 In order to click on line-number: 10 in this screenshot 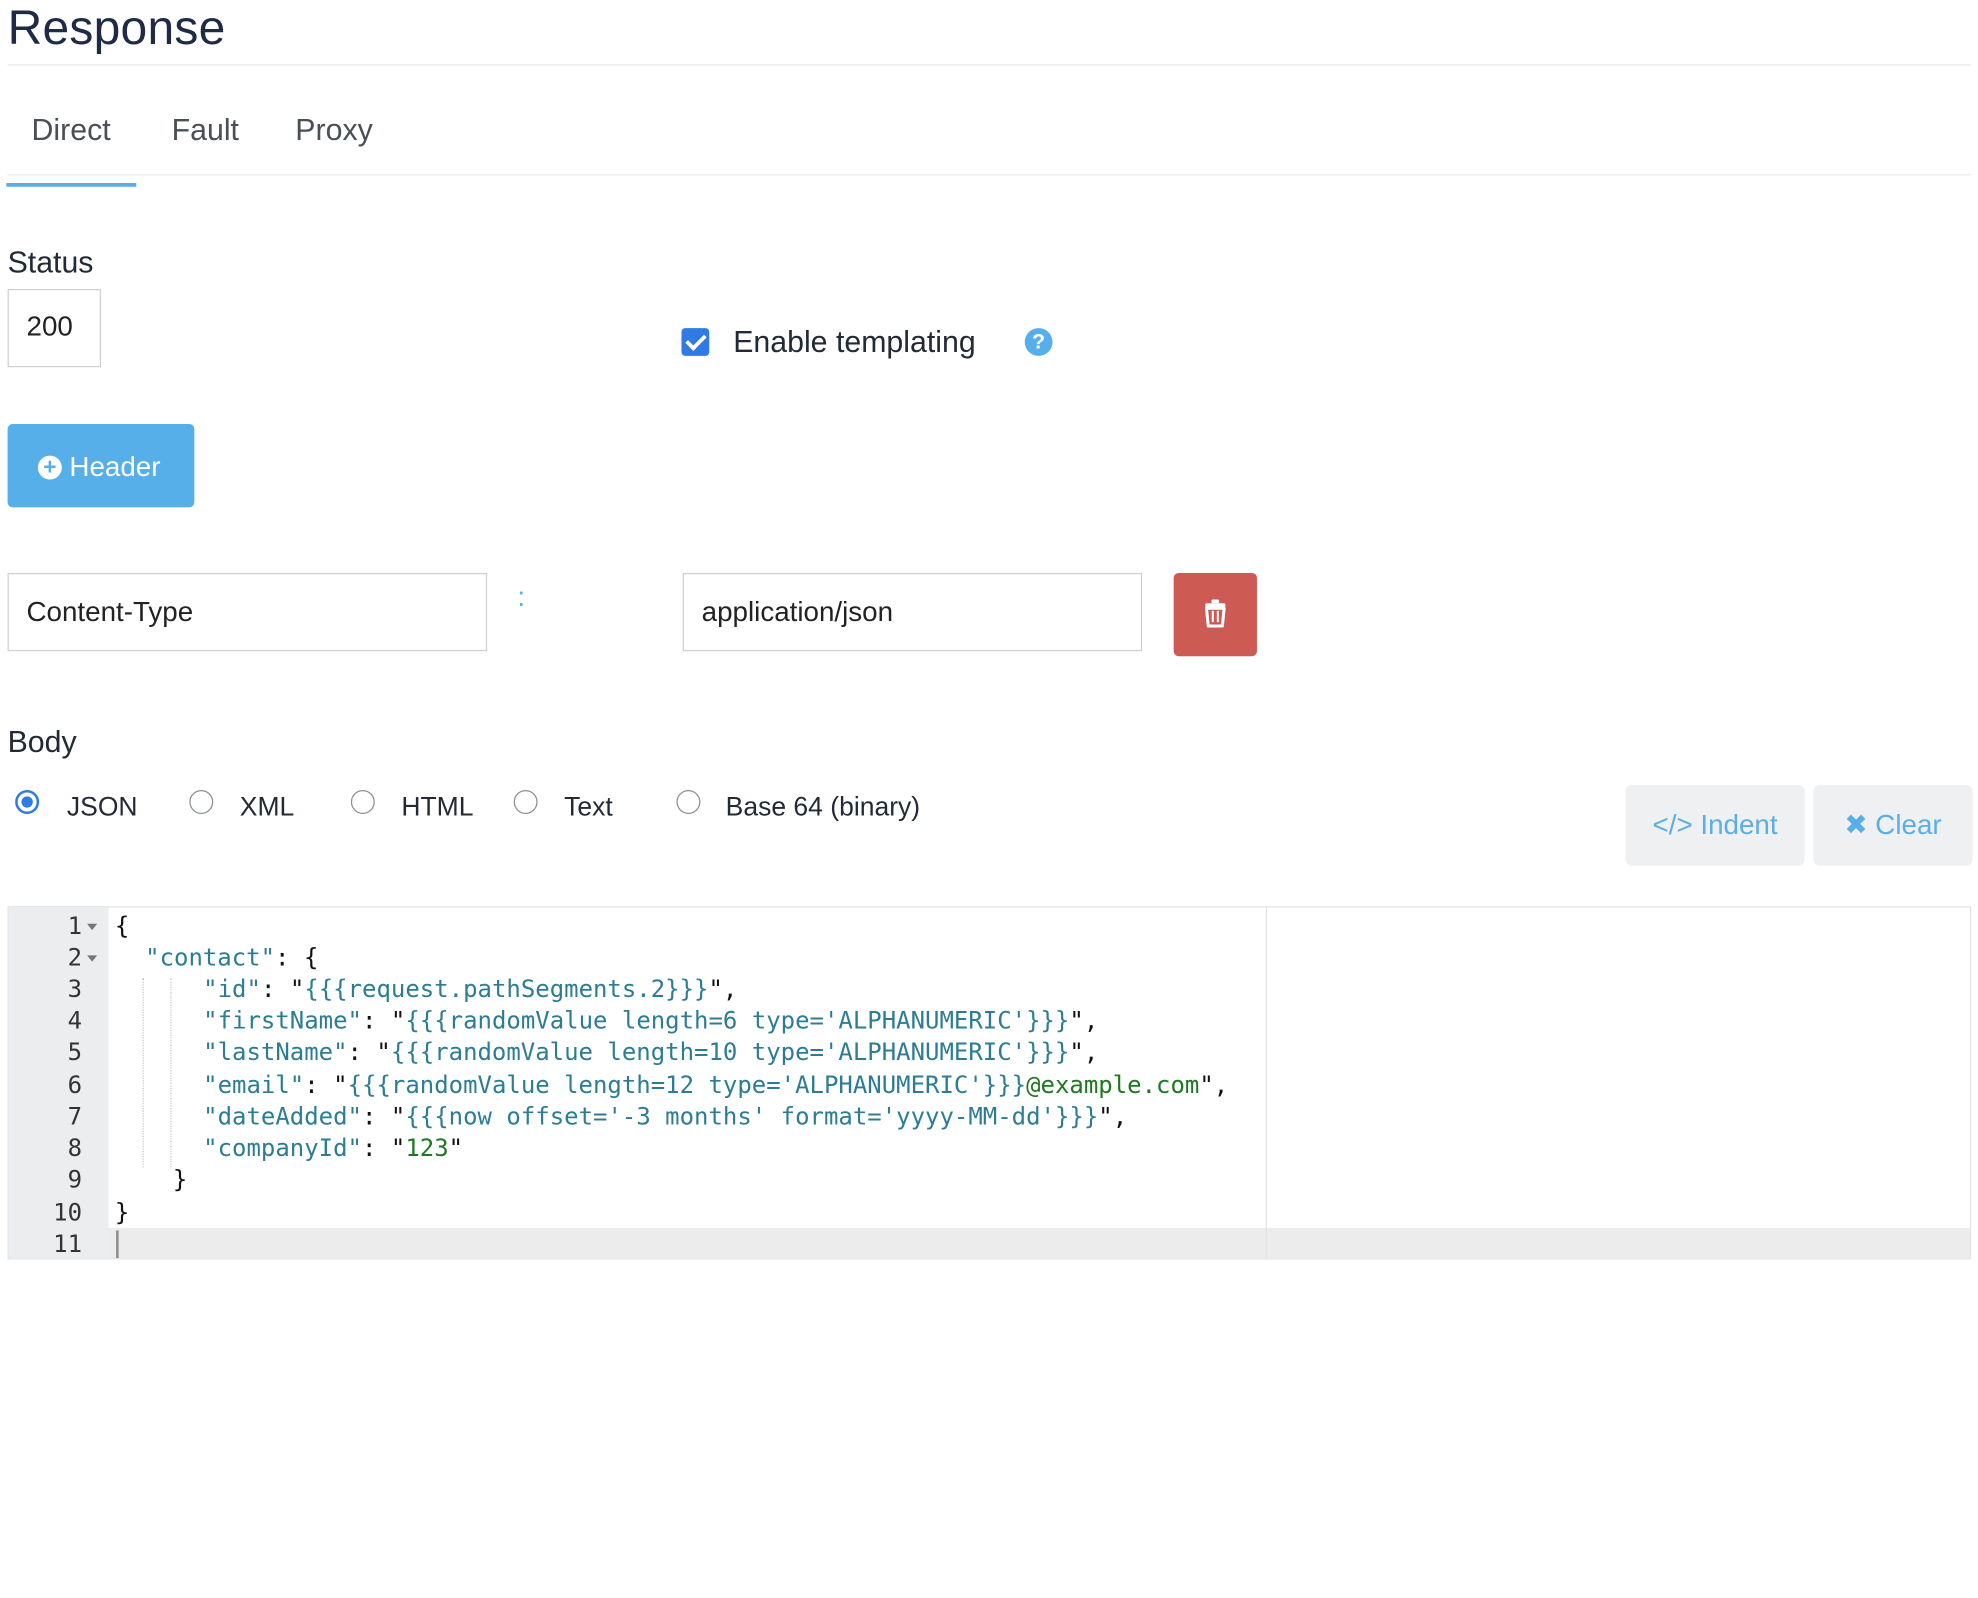, I will do `click(68, 1212)`.